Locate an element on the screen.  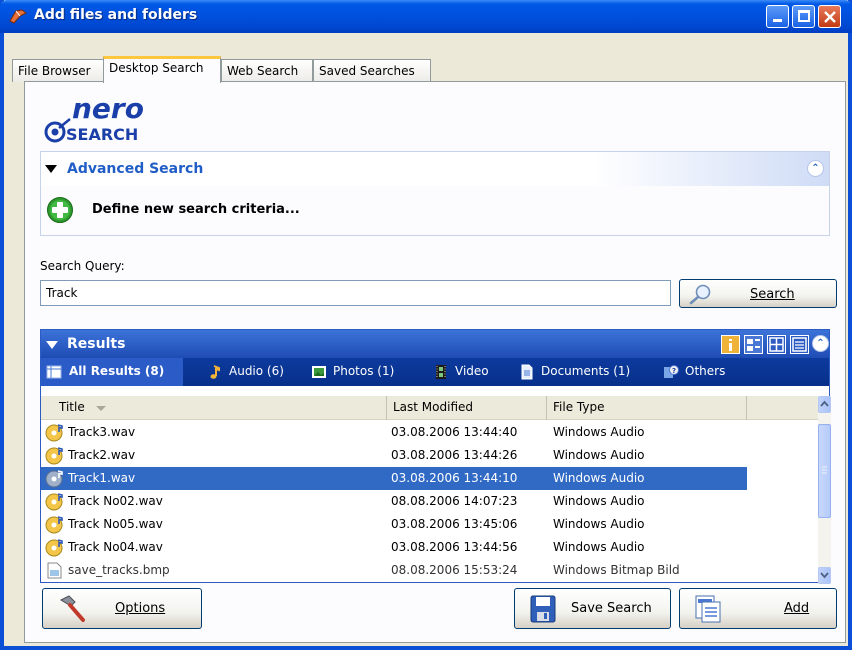
column-header-file-type: File Type is located at coordinates (647, 408).